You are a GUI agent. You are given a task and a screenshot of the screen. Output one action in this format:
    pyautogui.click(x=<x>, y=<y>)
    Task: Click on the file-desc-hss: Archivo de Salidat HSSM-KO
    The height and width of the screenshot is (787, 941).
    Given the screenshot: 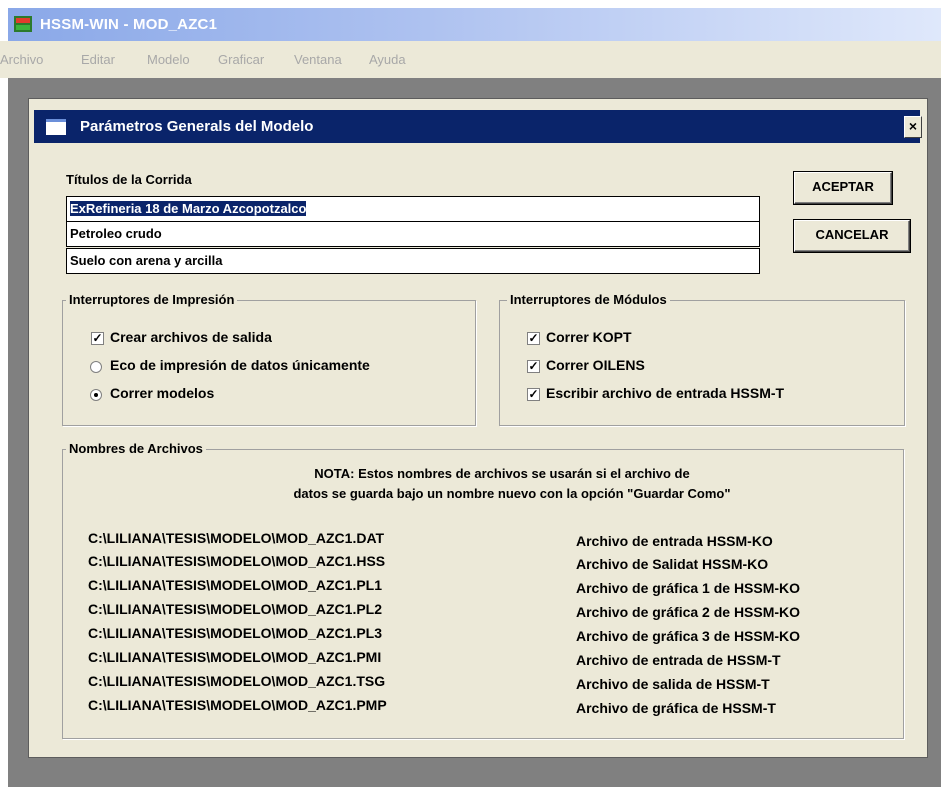 What is the action you would take?
    pyautogui.click(x=672, y=564)
    